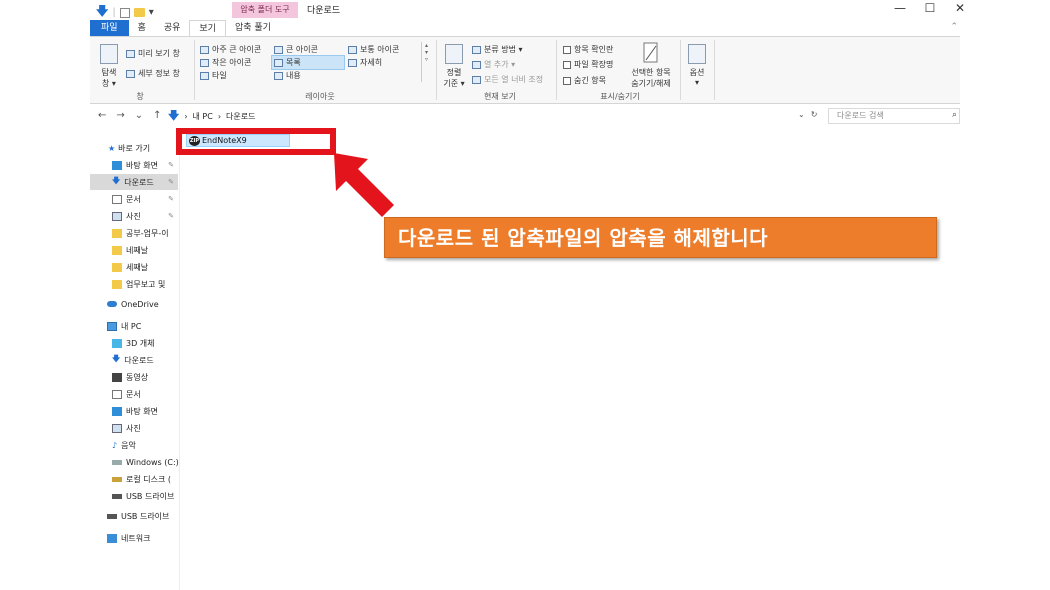 This screenshot has width=1050, height=590. I want to click on sidebar-item-folder: 업무보고 및, so click(134, 284).